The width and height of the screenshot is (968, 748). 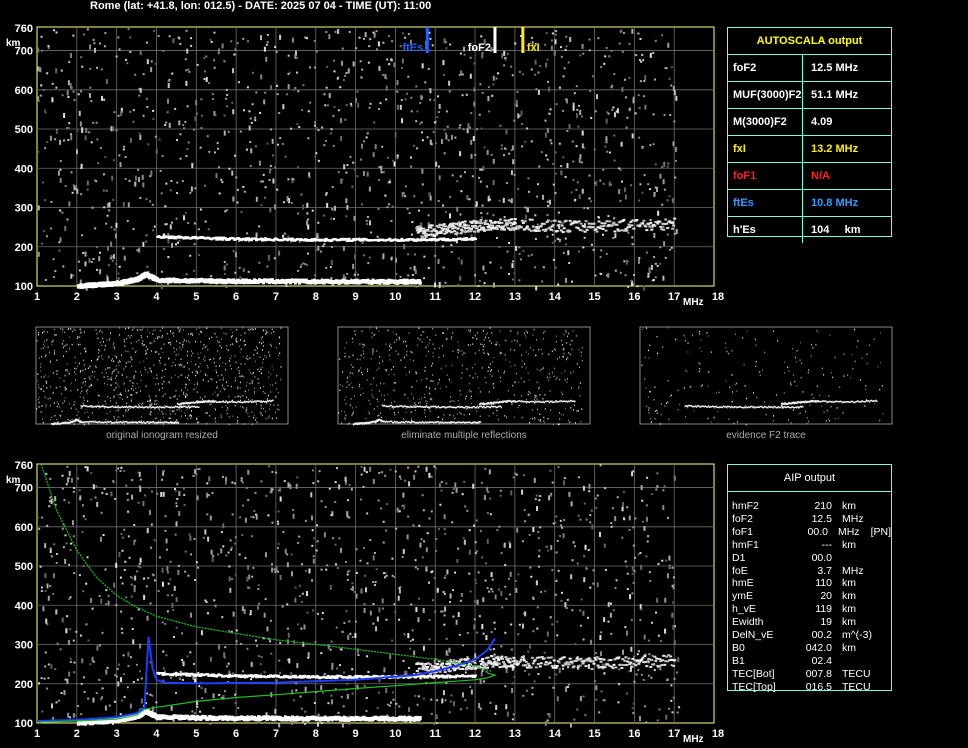 What do you see at coordinates (533, 48) in the screenshot?
I see `marker-label: fxI` at bounding box center [533, 48].